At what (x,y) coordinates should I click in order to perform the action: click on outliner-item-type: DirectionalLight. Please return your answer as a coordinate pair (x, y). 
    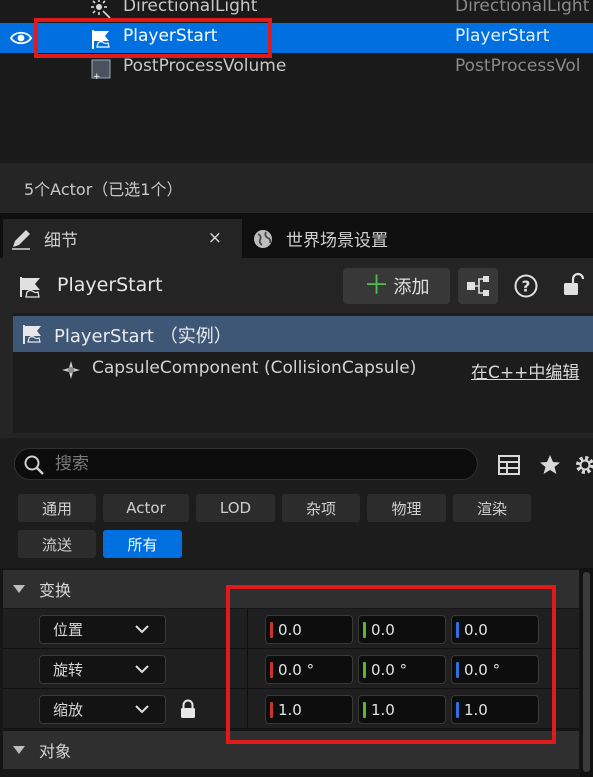
    Looking at the image, I should click on (522, 8).